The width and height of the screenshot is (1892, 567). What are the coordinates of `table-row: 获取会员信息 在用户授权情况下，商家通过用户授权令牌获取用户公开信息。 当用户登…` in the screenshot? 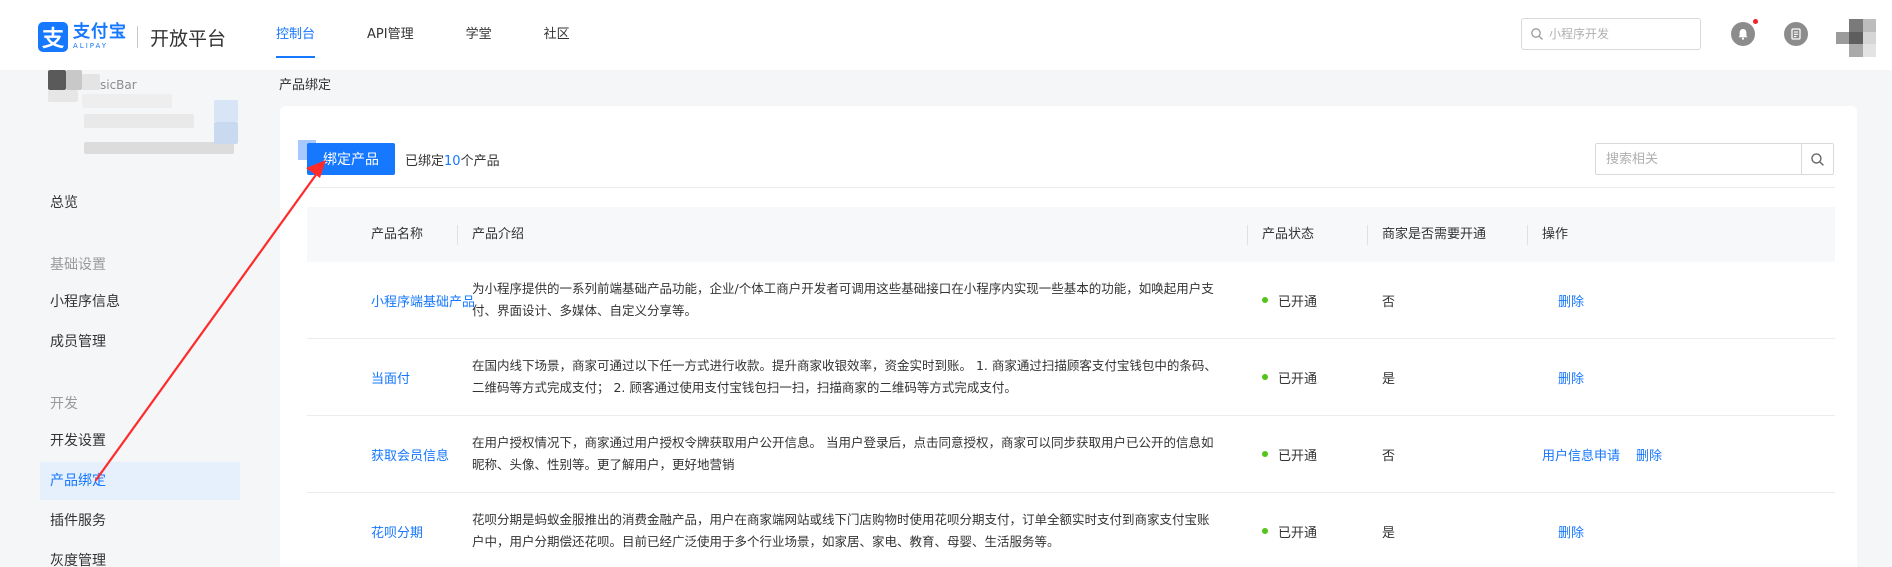 It's located at (1071, 454).